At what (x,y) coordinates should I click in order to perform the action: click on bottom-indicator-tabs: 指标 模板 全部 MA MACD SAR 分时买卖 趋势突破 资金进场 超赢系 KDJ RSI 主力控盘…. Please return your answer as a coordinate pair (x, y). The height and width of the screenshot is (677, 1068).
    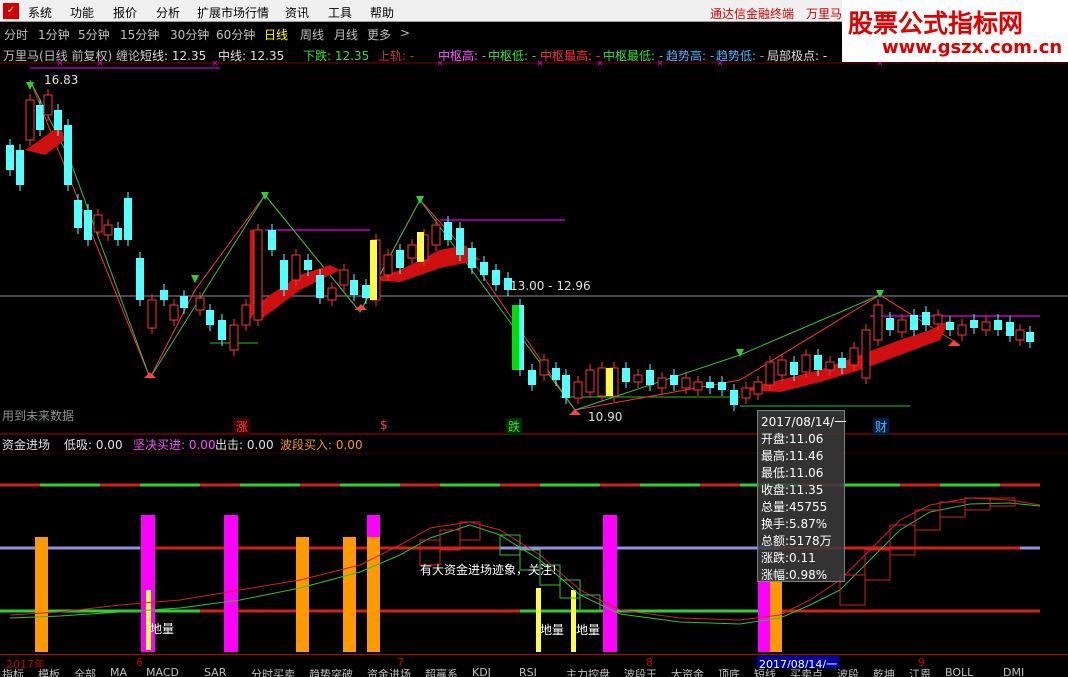
    Looking at the image, I should click on (534, 672).